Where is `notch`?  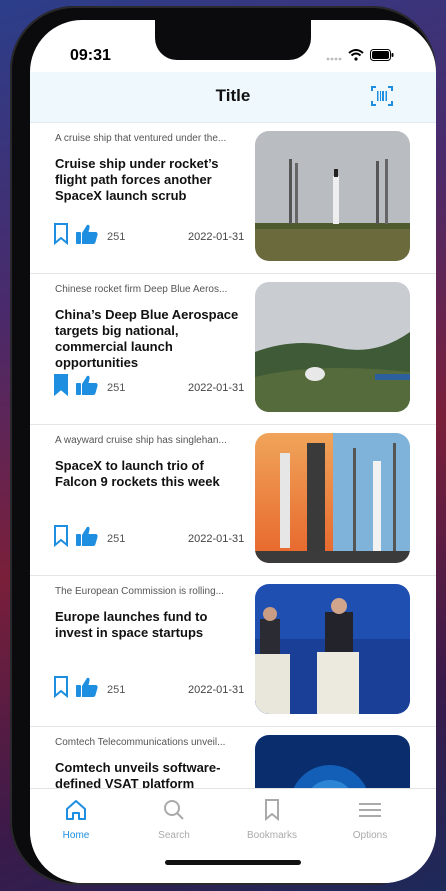 notch is located at coordinates (233, 40).